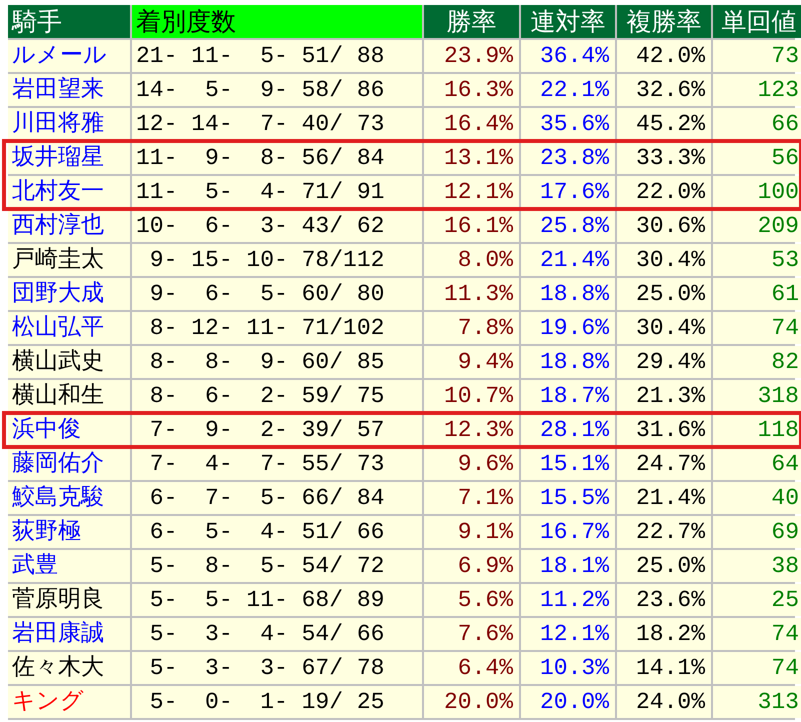 This screenshot has height=722, width=801. Describe the element at coordinates (757, 362) in the screenshot. I see `table-cell: 82` at that location.